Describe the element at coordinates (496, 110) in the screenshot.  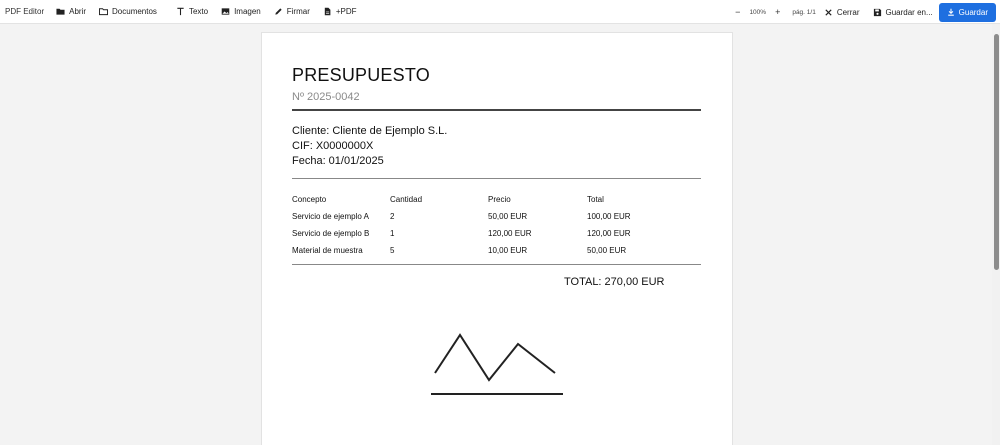
I see `title-divider` at that location.